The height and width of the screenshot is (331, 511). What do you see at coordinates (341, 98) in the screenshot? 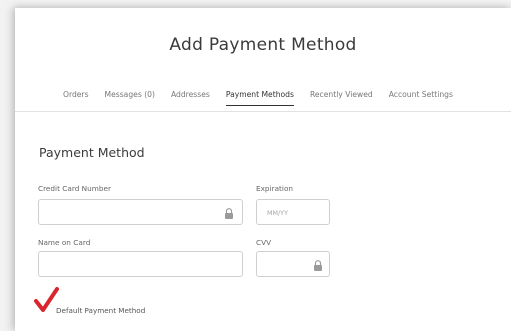
I see `tab-recently-viewed: Recently Viewed` at bounding box center [341, 98].